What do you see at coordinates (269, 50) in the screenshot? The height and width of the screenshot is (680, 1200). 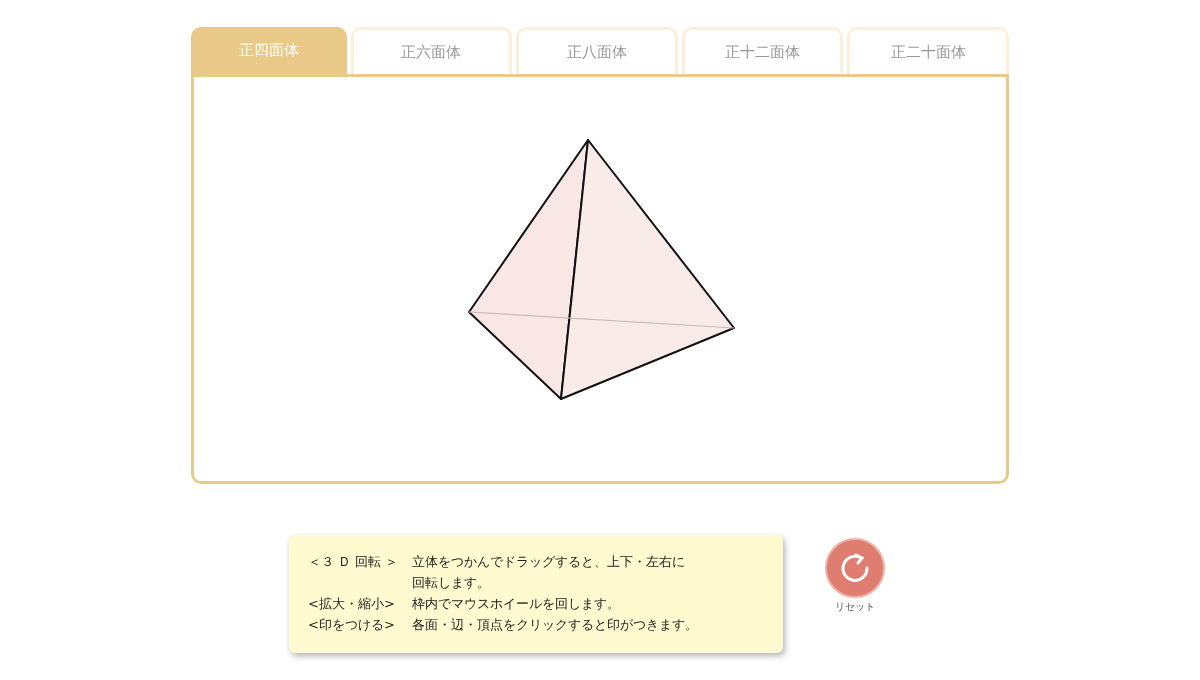 I see `shape-tab: 正四面体` at bounding box center [269, 50].